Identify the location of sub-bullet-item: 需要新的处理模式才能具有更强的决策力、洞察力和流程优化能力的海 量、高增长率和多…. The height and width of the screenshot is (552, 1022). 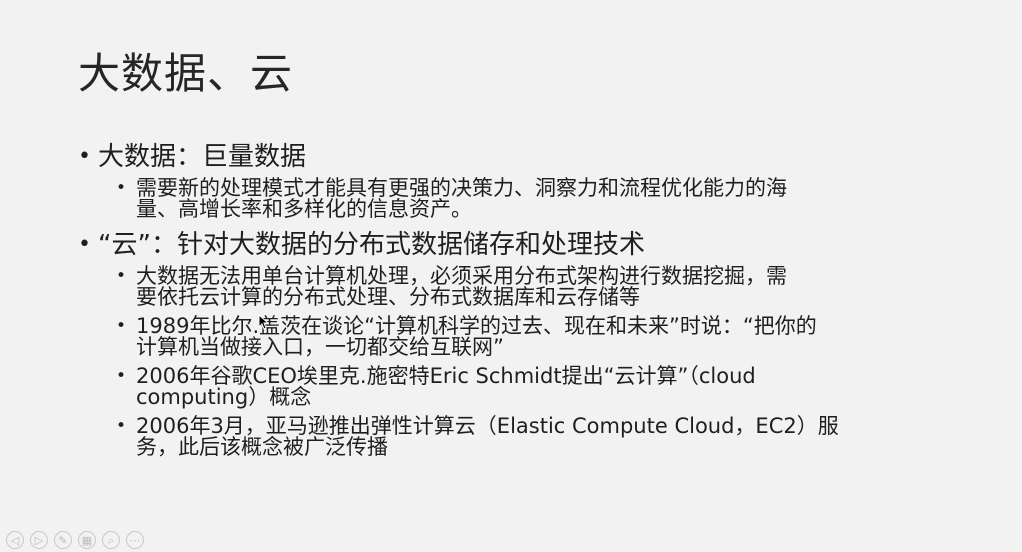
(516, 199).